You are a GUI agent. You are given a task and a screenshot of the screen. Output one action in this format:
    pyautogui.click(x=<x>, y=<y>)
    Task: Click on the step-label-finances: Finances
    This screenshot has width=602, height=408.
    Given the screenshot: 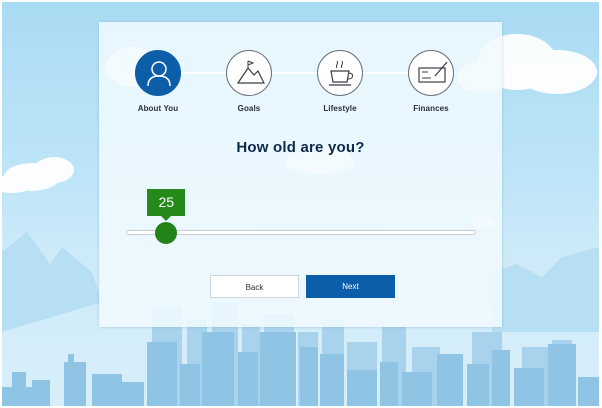 What is the action you would take?
    pyautogui.click(x=431, y=108)
    